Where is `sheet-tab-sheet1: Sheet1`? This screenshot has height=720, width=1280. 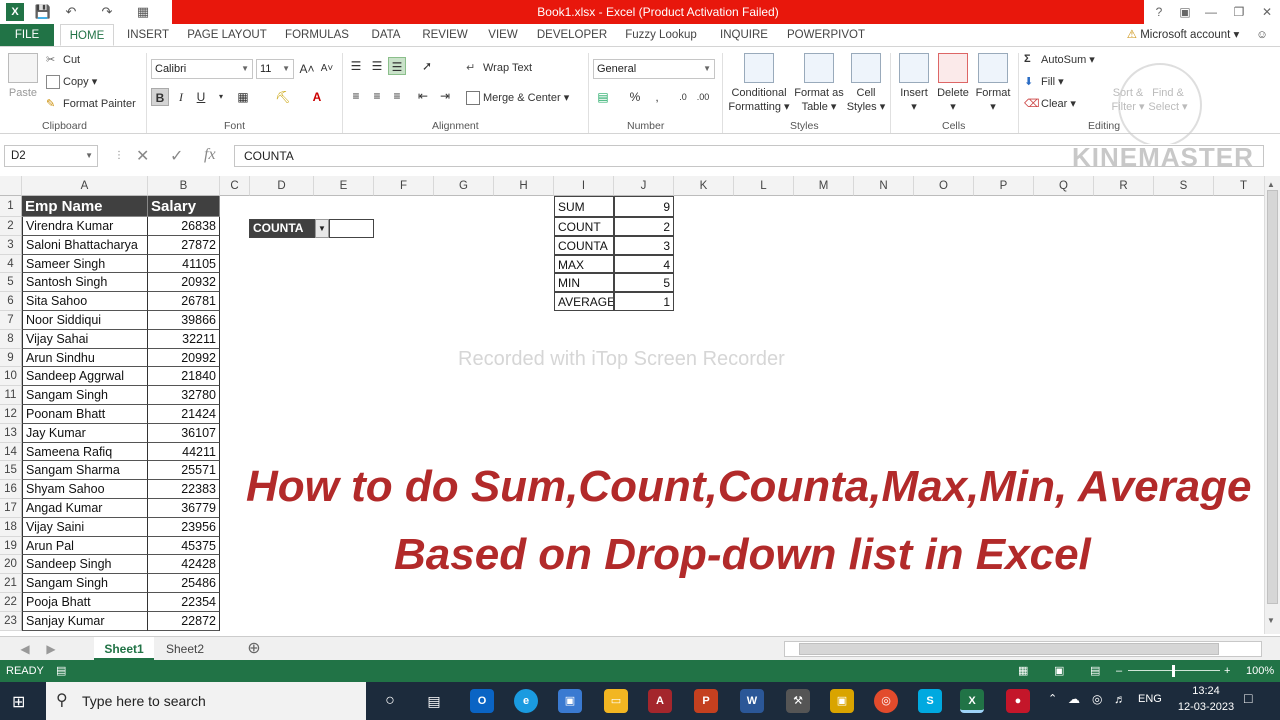 sheet-tab-sheet1: Sheet1 is located at coordinates (124, 649).